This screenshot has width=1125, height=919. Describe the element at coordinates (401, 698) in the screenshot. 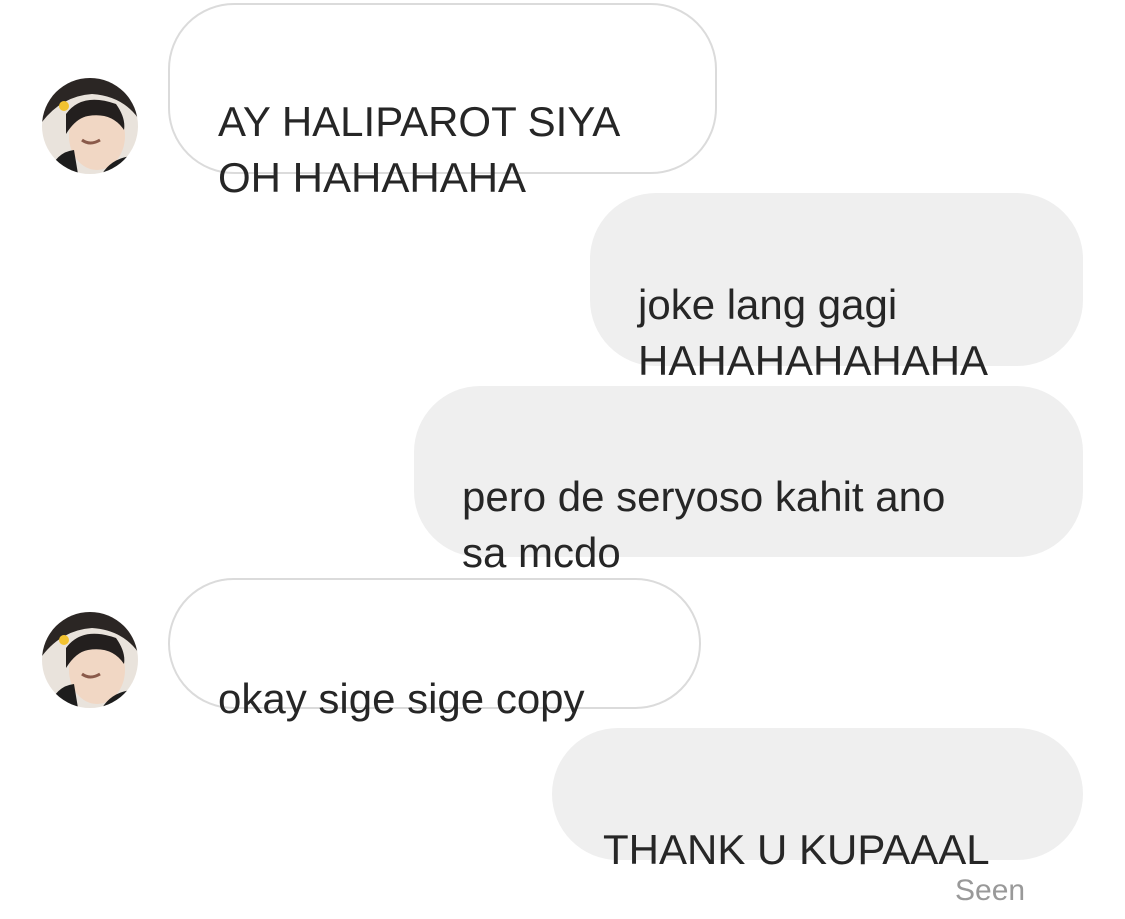

I see `message-text: okay sige sige copy` at that location.